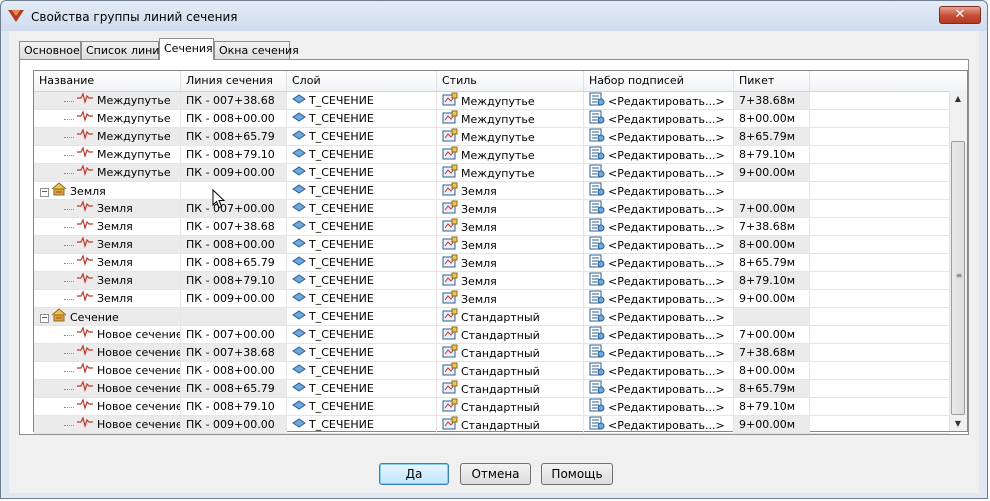  I want to click on group-row: − Земля Т_СЕЧЕНИЕ Земля <Редактировать...>, so click(491, 191).